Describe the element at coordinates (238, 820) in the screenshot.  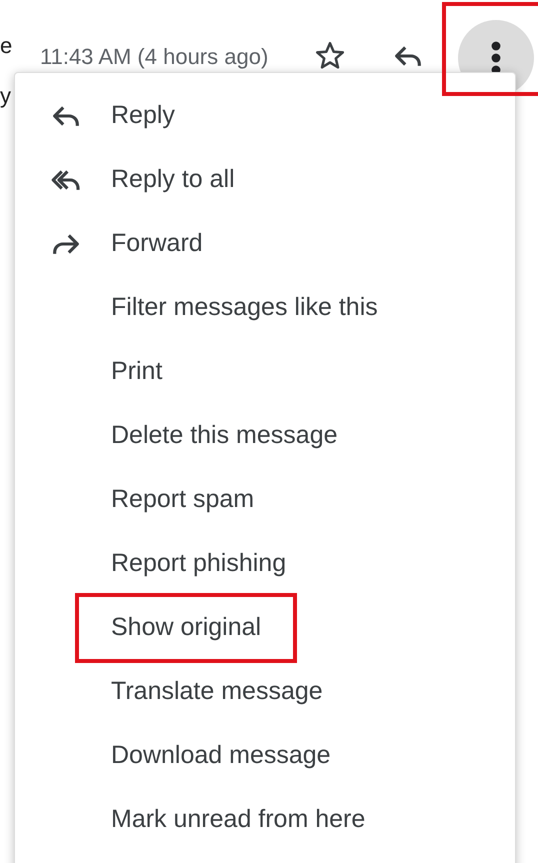
I see `menu-item: Mark unread from here` at that location.